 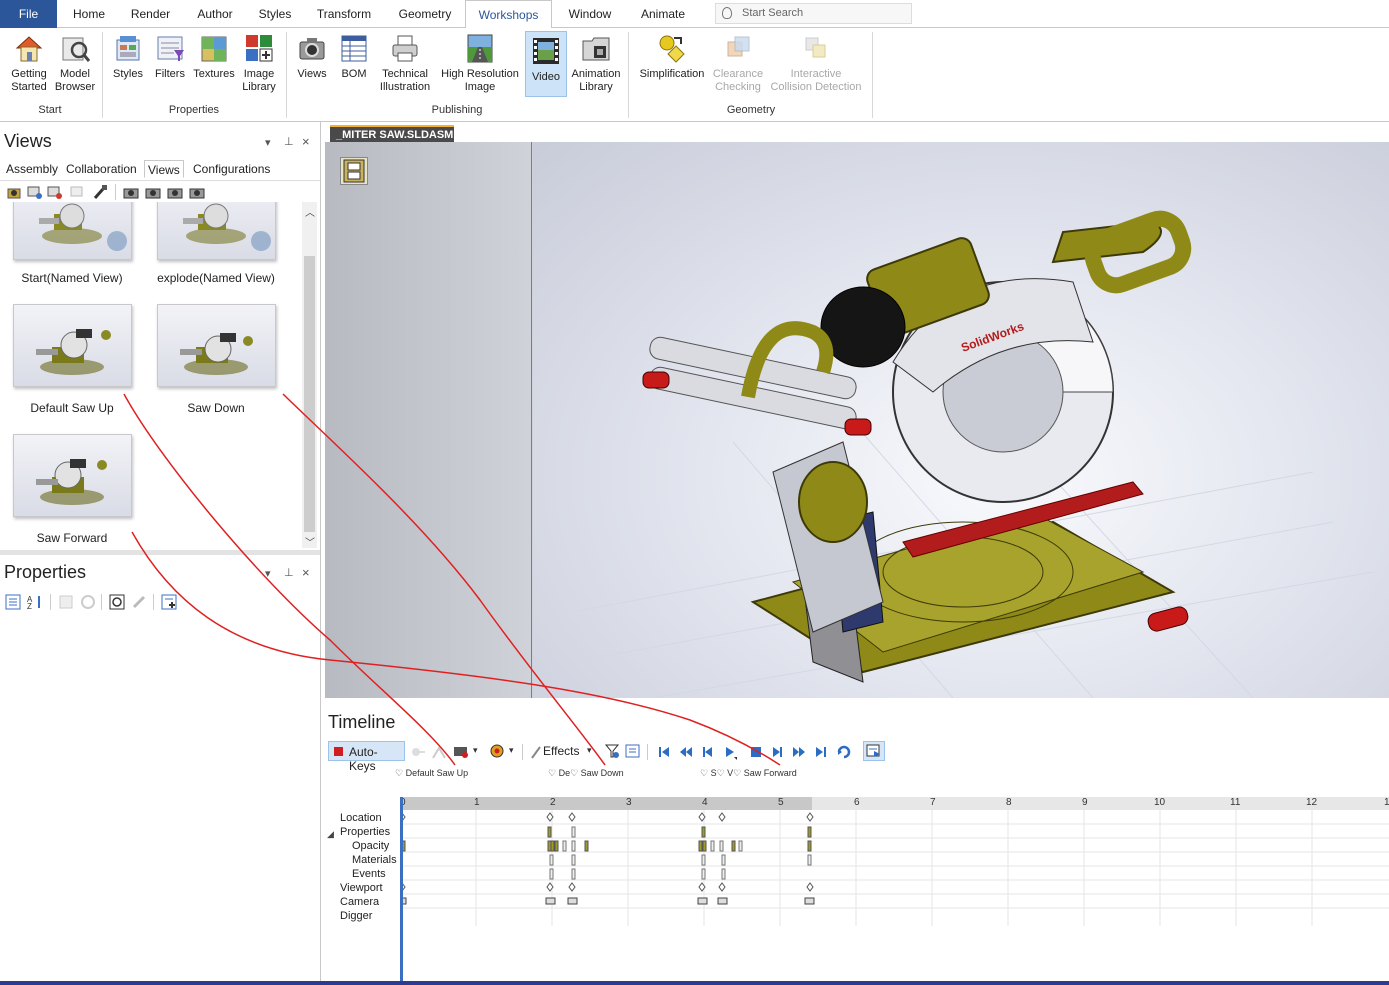 What do you see at coordinates (405, 63) in the screenshot?
I see `technical-illustration-button: Technical Illustration` at bounding box center [405, 63].